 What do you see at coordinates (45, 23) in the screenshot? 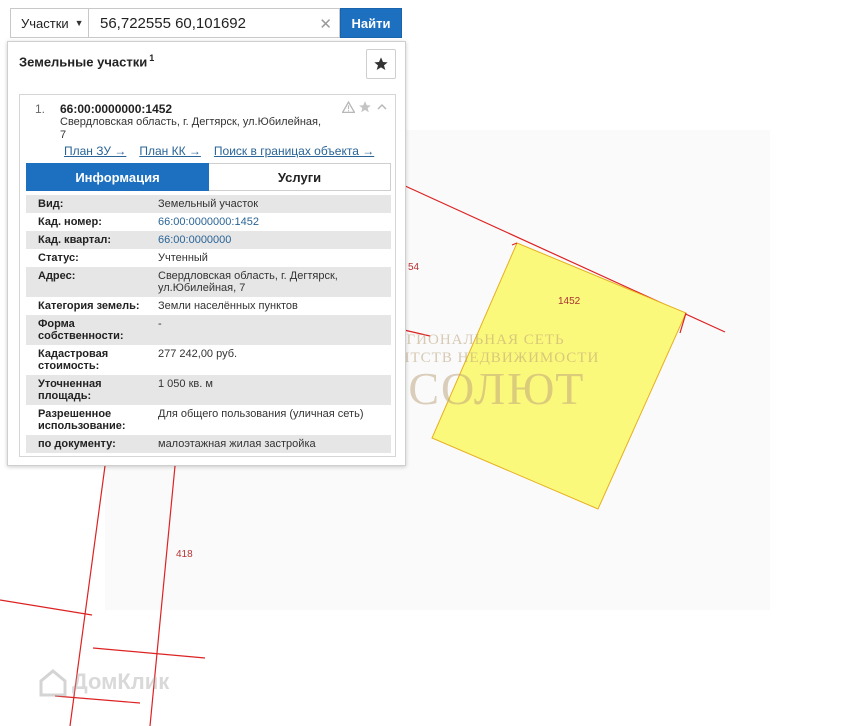
I see `search-type-label: Участки` at bounding box center [45, 23].